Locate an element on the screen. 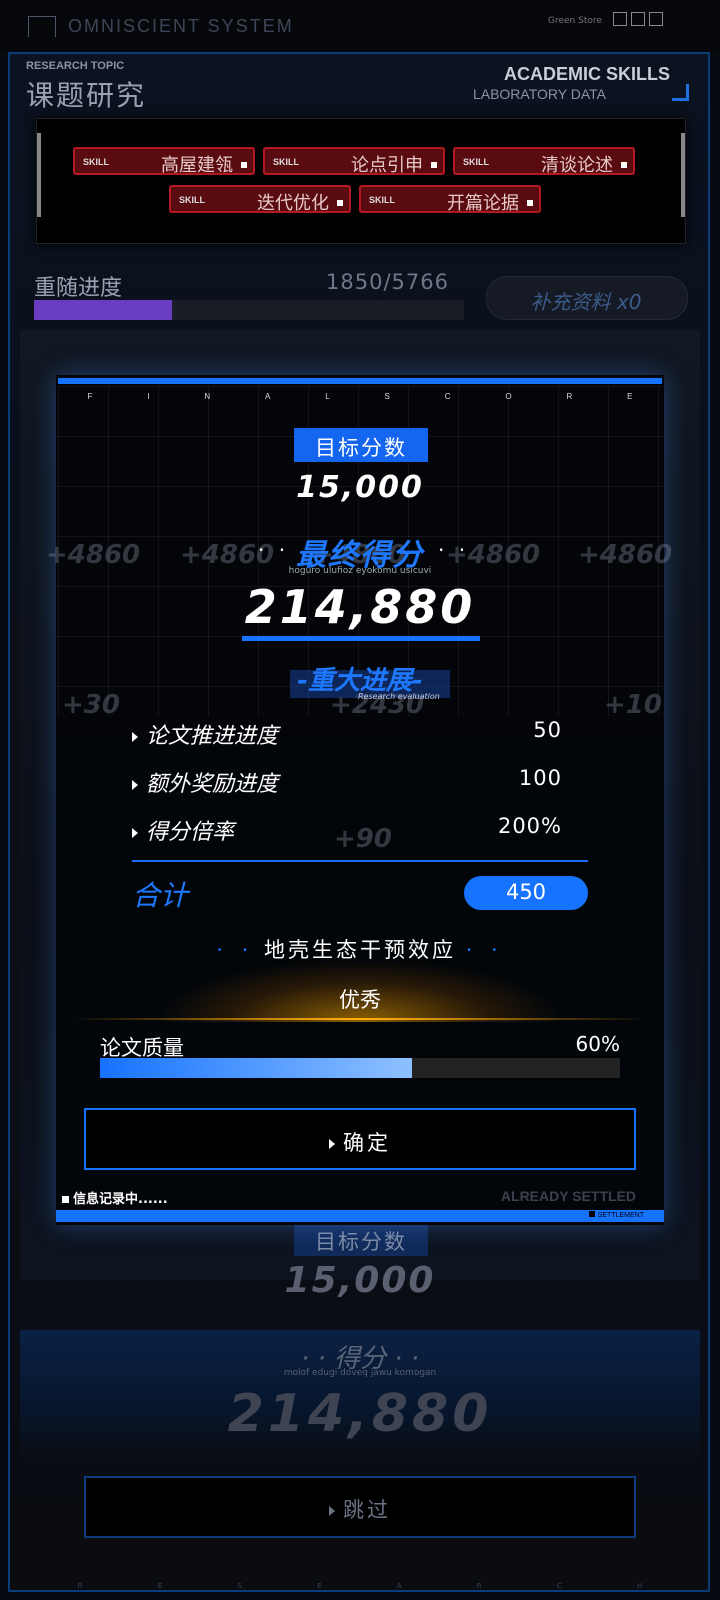 The width and height of the screenshot is (720, 1600). grade-label: 优秀 is located at coordinates (360, 1000).